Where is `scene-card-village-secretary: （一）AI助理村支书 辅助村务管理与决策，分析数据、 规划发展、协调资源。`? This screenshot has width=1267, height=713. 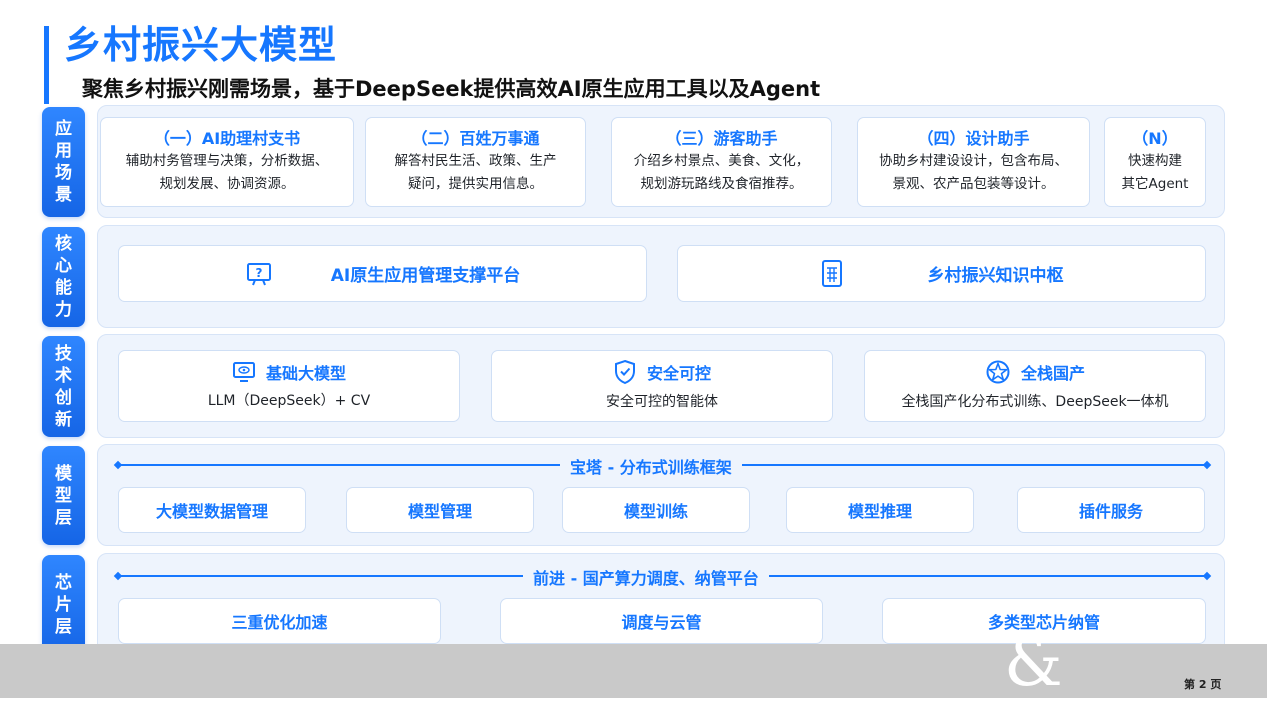 scene-card-village-secretary: （一）AI助理村支书 辅助村务管理与决策，分析数据、 规划发展、协调资源。 is located at coordinates (227, 162).